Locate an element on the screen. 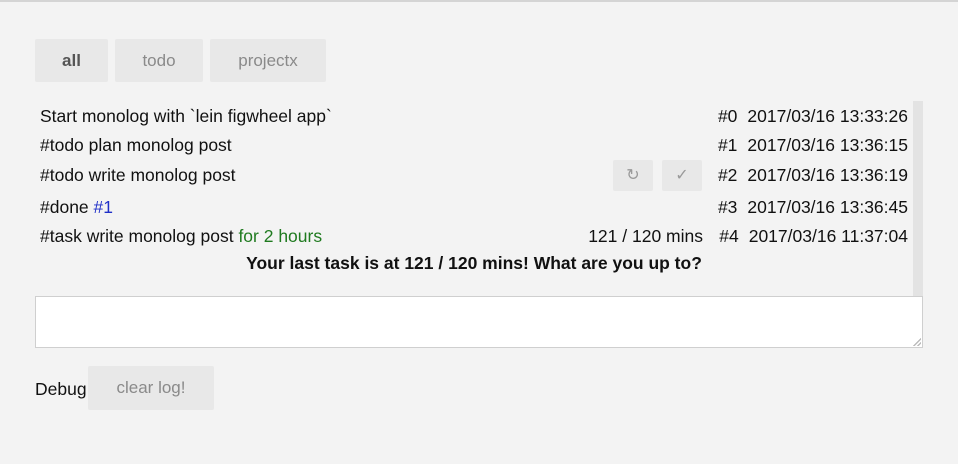 Image resolution: width=958 pixels, height=464 pixels. top-divider is located at coordinates (479, 1).